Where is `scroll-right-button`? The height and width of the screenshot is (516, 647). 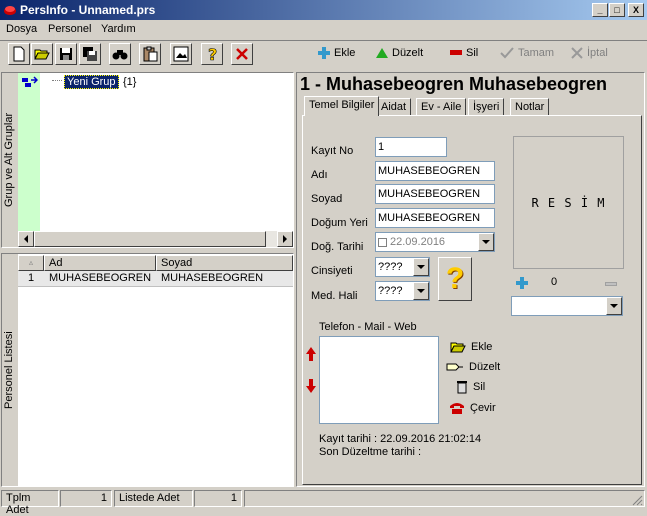 scroll-right-button is located at coordinates (285, 239).